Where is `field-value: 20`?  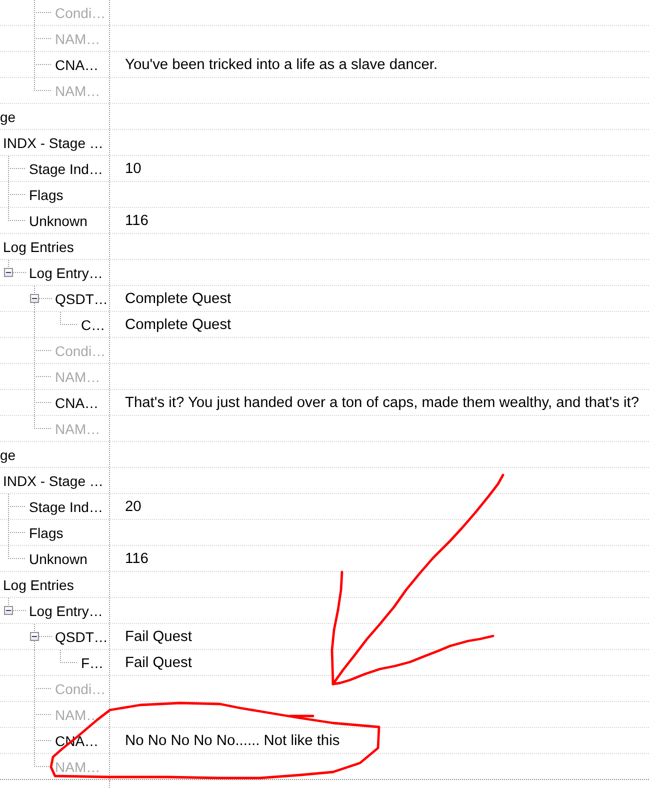 field-value: 20 is located at coordinates (133, 507).